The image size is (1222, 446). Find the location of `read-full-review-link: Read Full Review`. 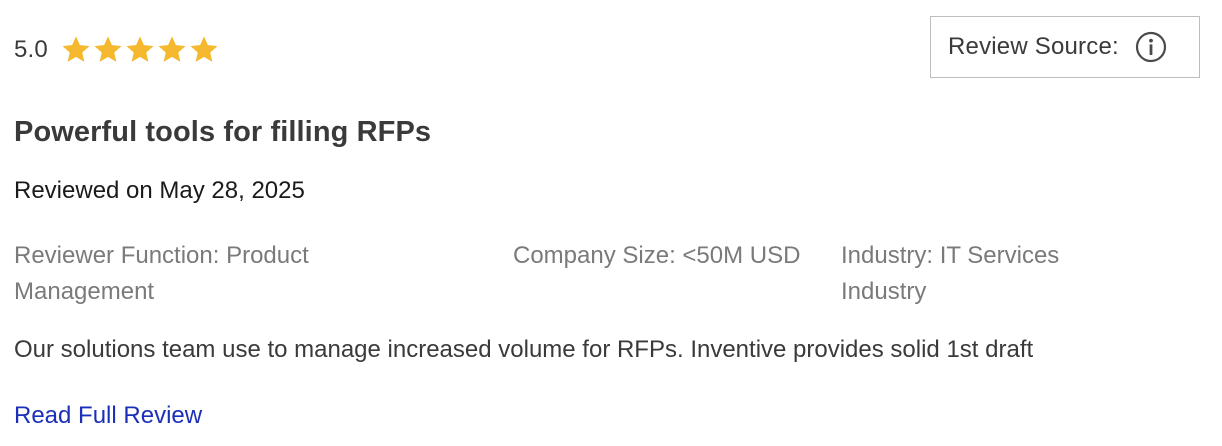

read-full-review-link: Read Full Review is located at coordinates (108, 416).